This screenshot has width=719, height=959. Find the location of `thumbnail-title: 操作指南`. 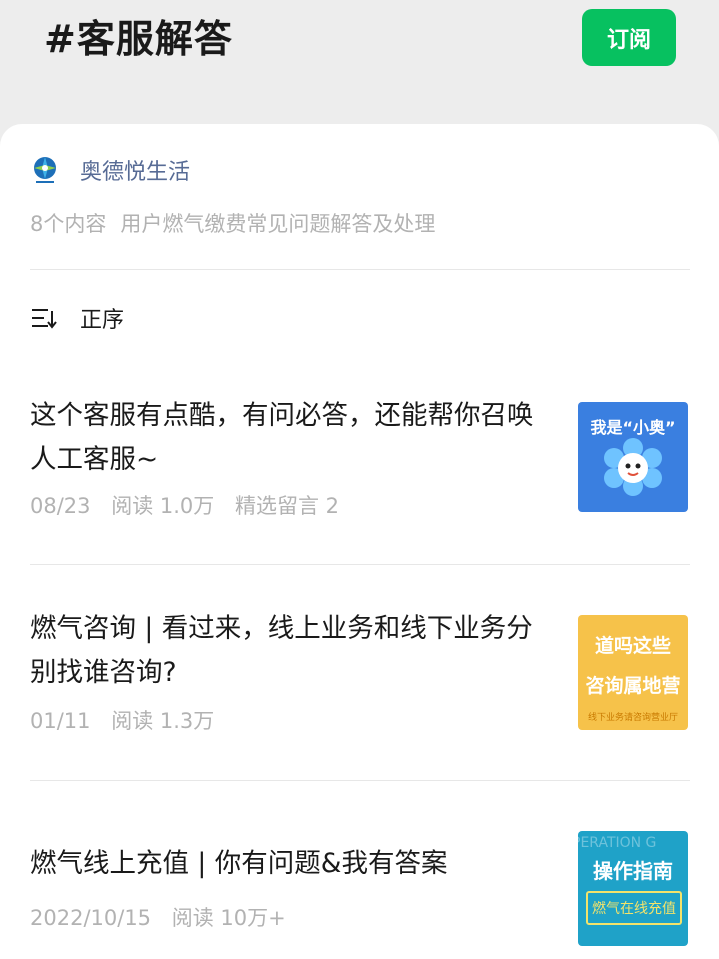

thumbnail-title: 操作指南 is located at coordinates (633, 871).